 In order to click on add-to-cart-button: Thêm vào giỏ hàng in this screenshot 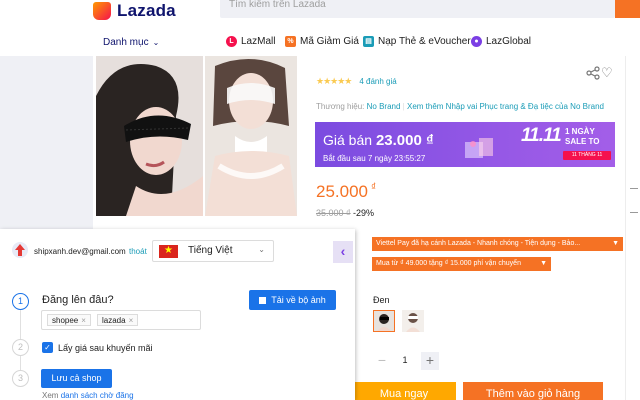, I will do `click(533, 391)`.